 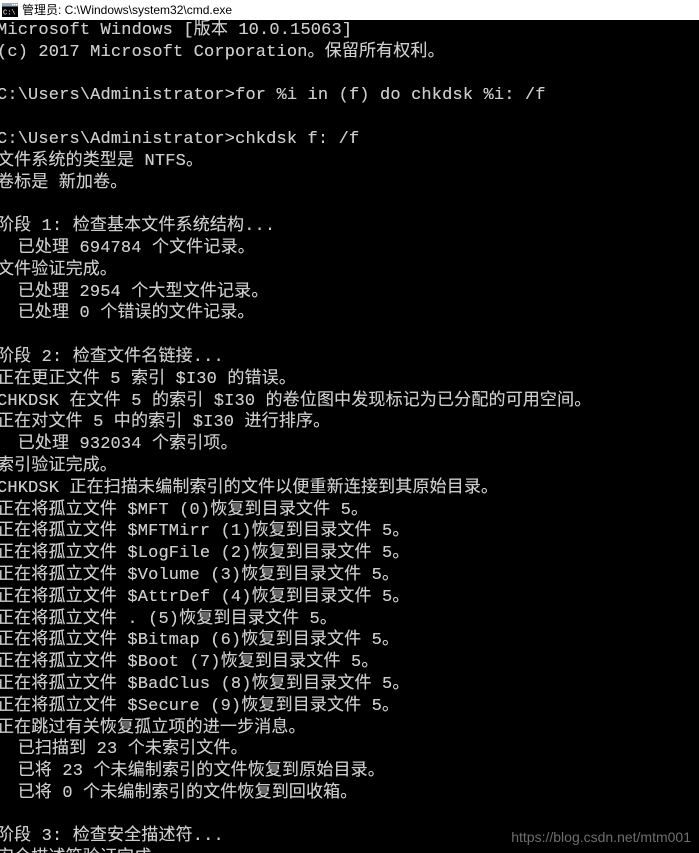 I want to click on console-line: 已处理 0 个错误的文件记录。, so click(x=127, y=314).